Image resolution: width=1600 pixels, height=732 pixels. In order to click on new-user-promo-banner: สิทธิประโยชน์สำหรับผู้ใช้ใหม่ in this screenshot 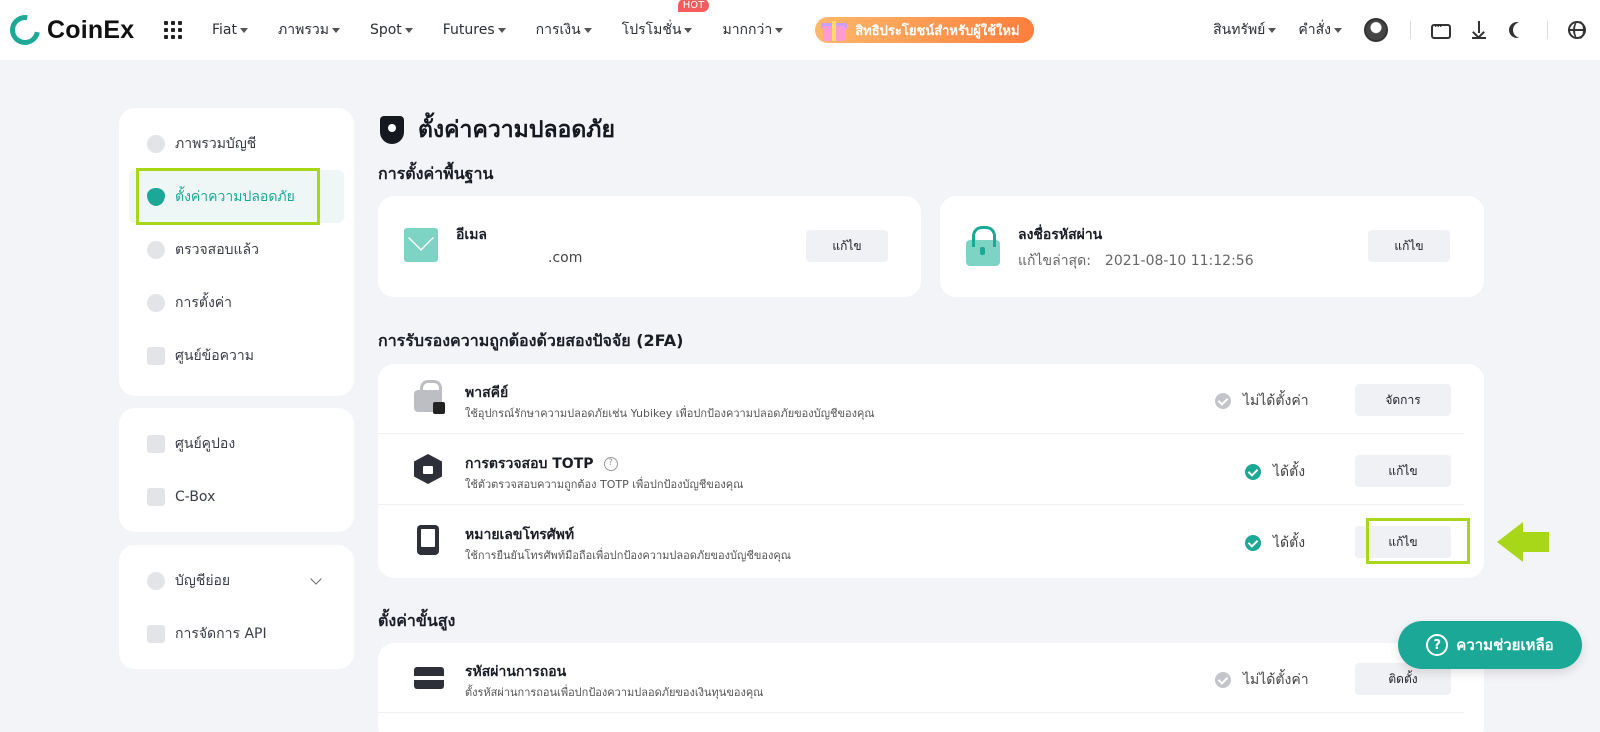, I will do `click(924, 30)`.